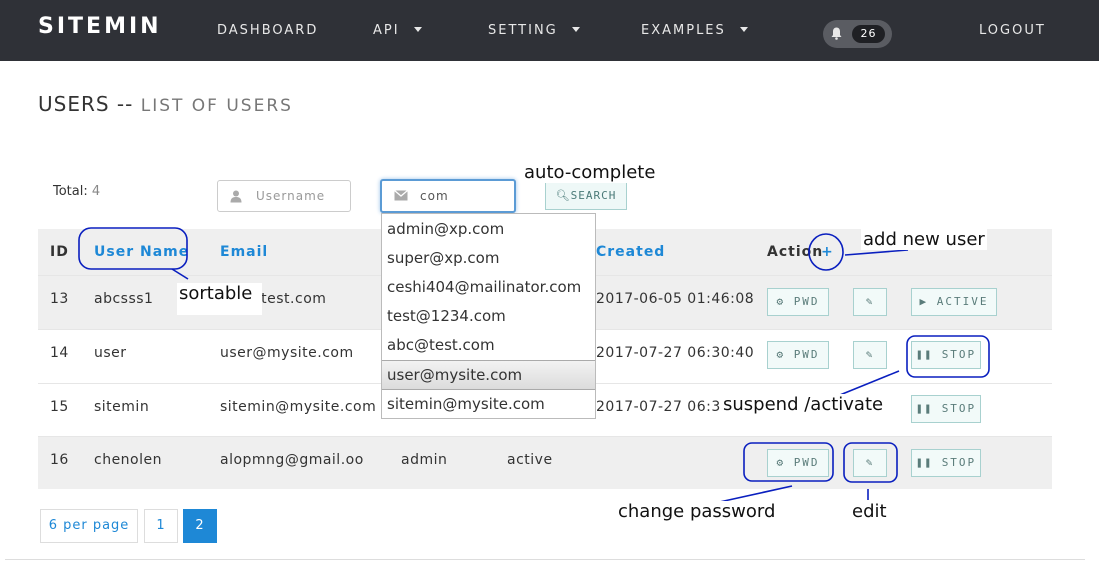 This screenshot has height=566, width=1099. Describe the element at coordinates (236, 196) in the screenshot. I see `user-icon` at that location.